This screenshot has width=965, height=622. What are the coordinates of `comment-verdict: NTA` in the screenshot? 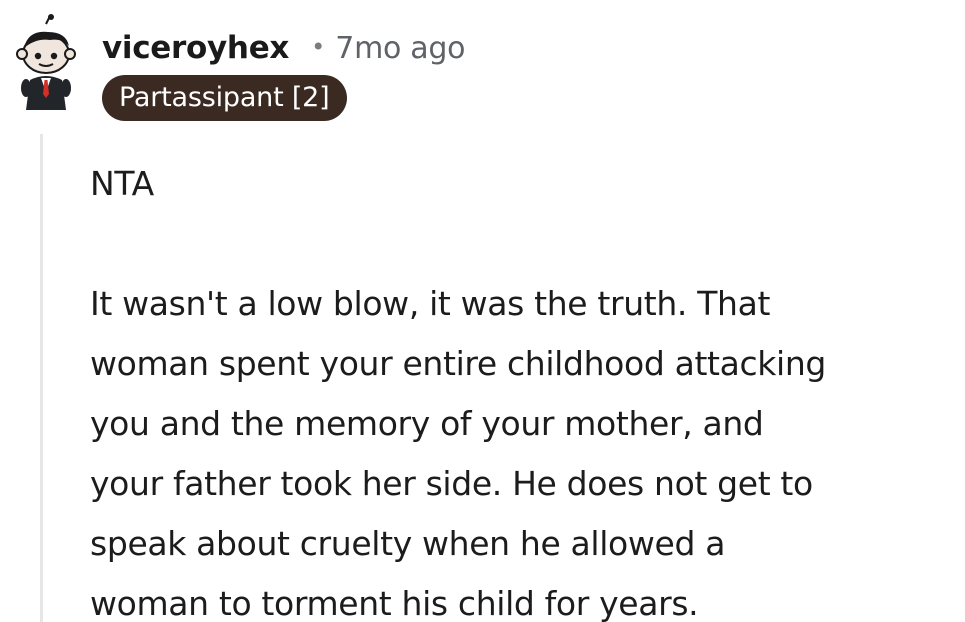 It's located at (122, 183).